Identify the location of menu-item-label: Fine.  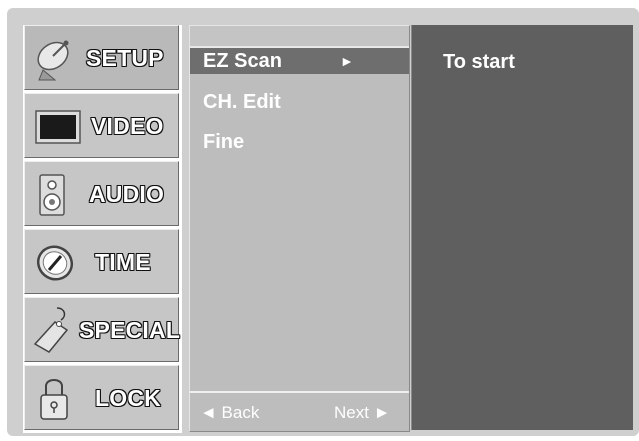
(224, 142).